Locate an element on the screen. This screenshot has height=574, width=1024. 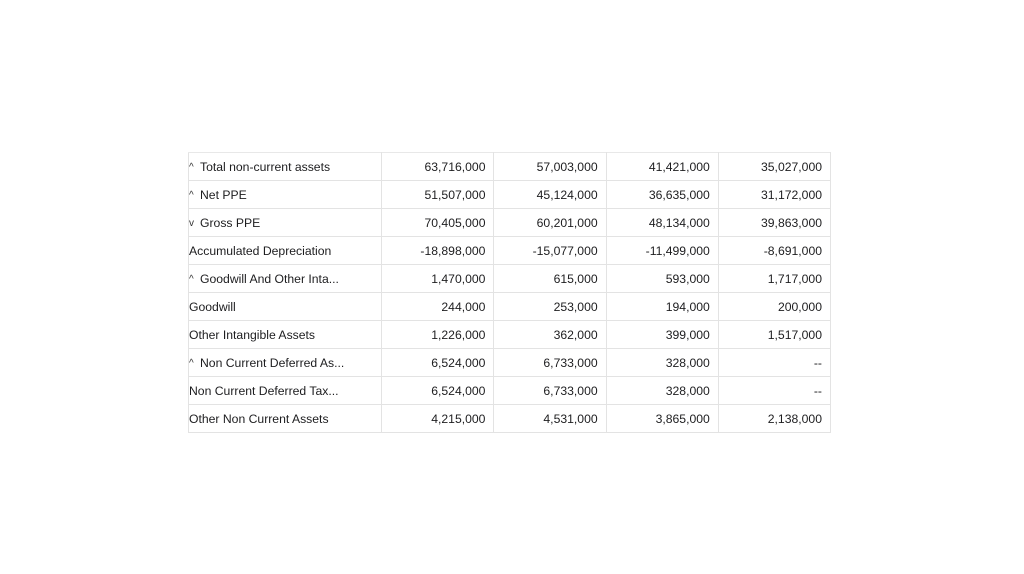
value-cell: 63,716,000 is located at coordinates (438, 166).